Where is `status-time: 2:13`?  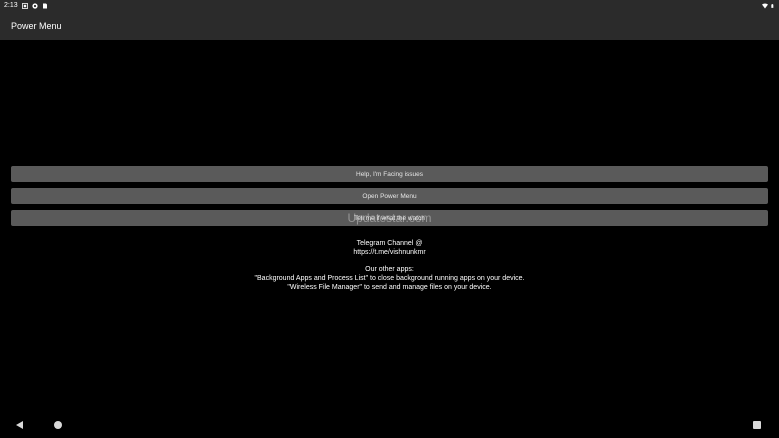 status-time: 2:13 is located at coordinates (11, 5).